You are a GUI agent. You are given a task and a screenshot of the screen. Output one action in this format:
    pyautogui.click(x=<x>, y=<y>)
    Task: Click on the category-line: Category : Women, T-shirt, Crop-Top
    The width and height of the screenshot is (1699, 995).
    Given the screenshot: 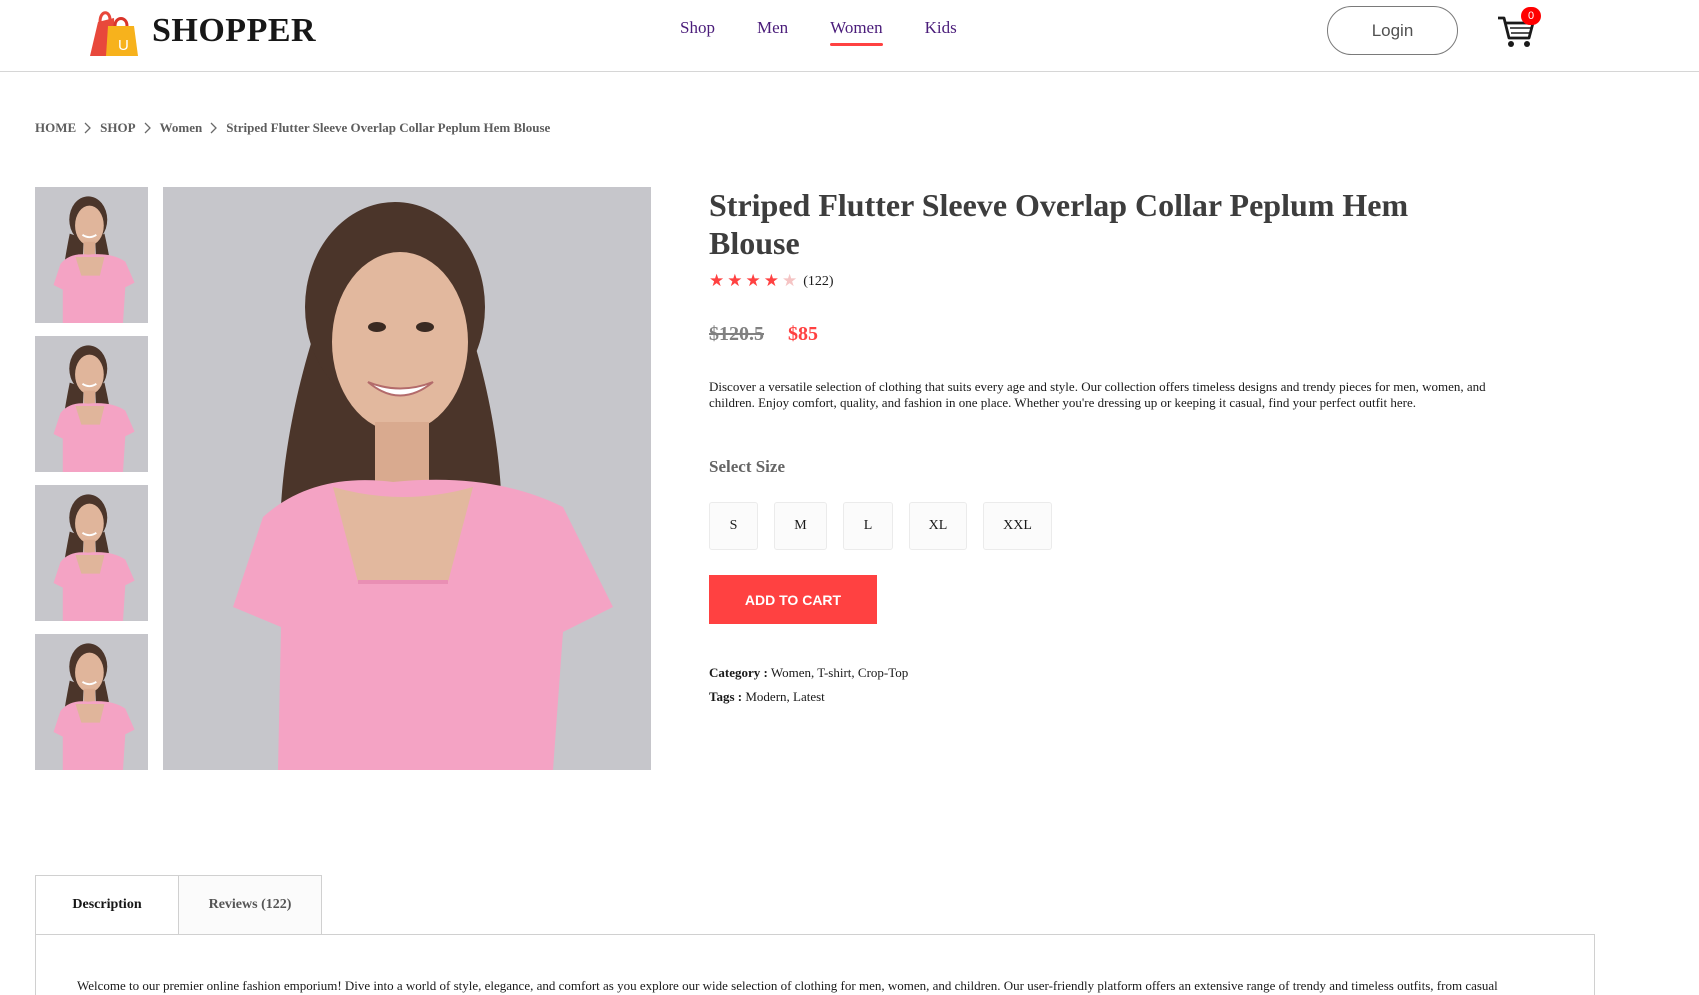 What is the action you would take?
    pyautogui.click(x=808, y=673)
    